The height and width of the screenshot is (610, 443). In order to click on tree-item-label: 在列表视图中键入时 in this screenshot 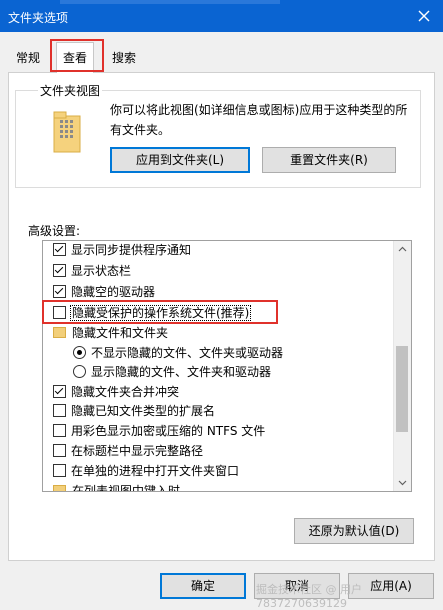, I will do `click(126, 488)`.